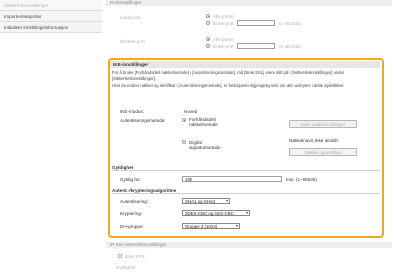 Image resolution: width=400 pixels, height=272 pixels. Describe the element at coordinates (133, 41) in the screenshot. I see `remote-port-label: Ekstern port:` at that location.